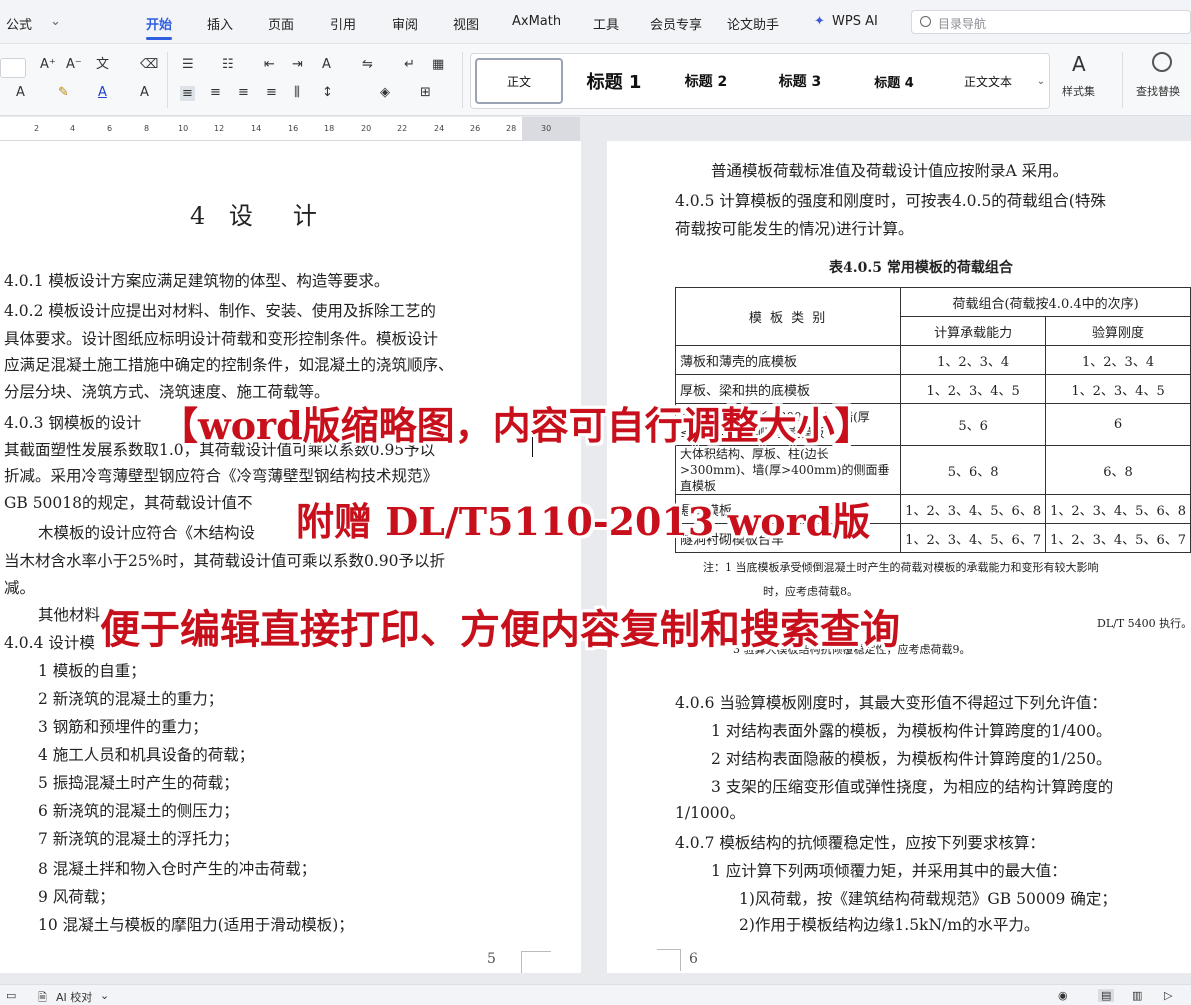 The width and height of the screenshot is (1191, 1005). Describe the element at coordinates (1118, 424) in the screenshot. I see `table-cell: 6` at that location.